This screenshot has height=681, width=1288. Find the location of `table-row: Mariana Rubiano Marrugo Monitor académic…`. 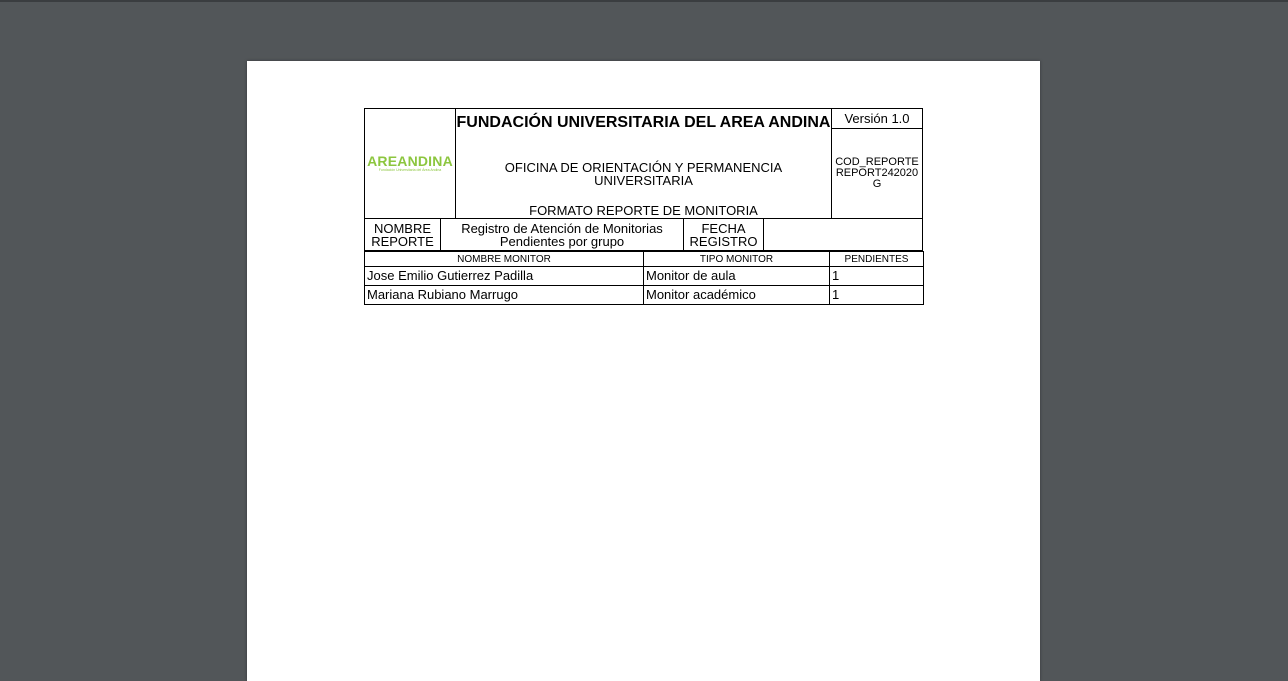

table-row: Mariana Rubiano Marrugo Monitor académic… is located at coordinates (644, 295).